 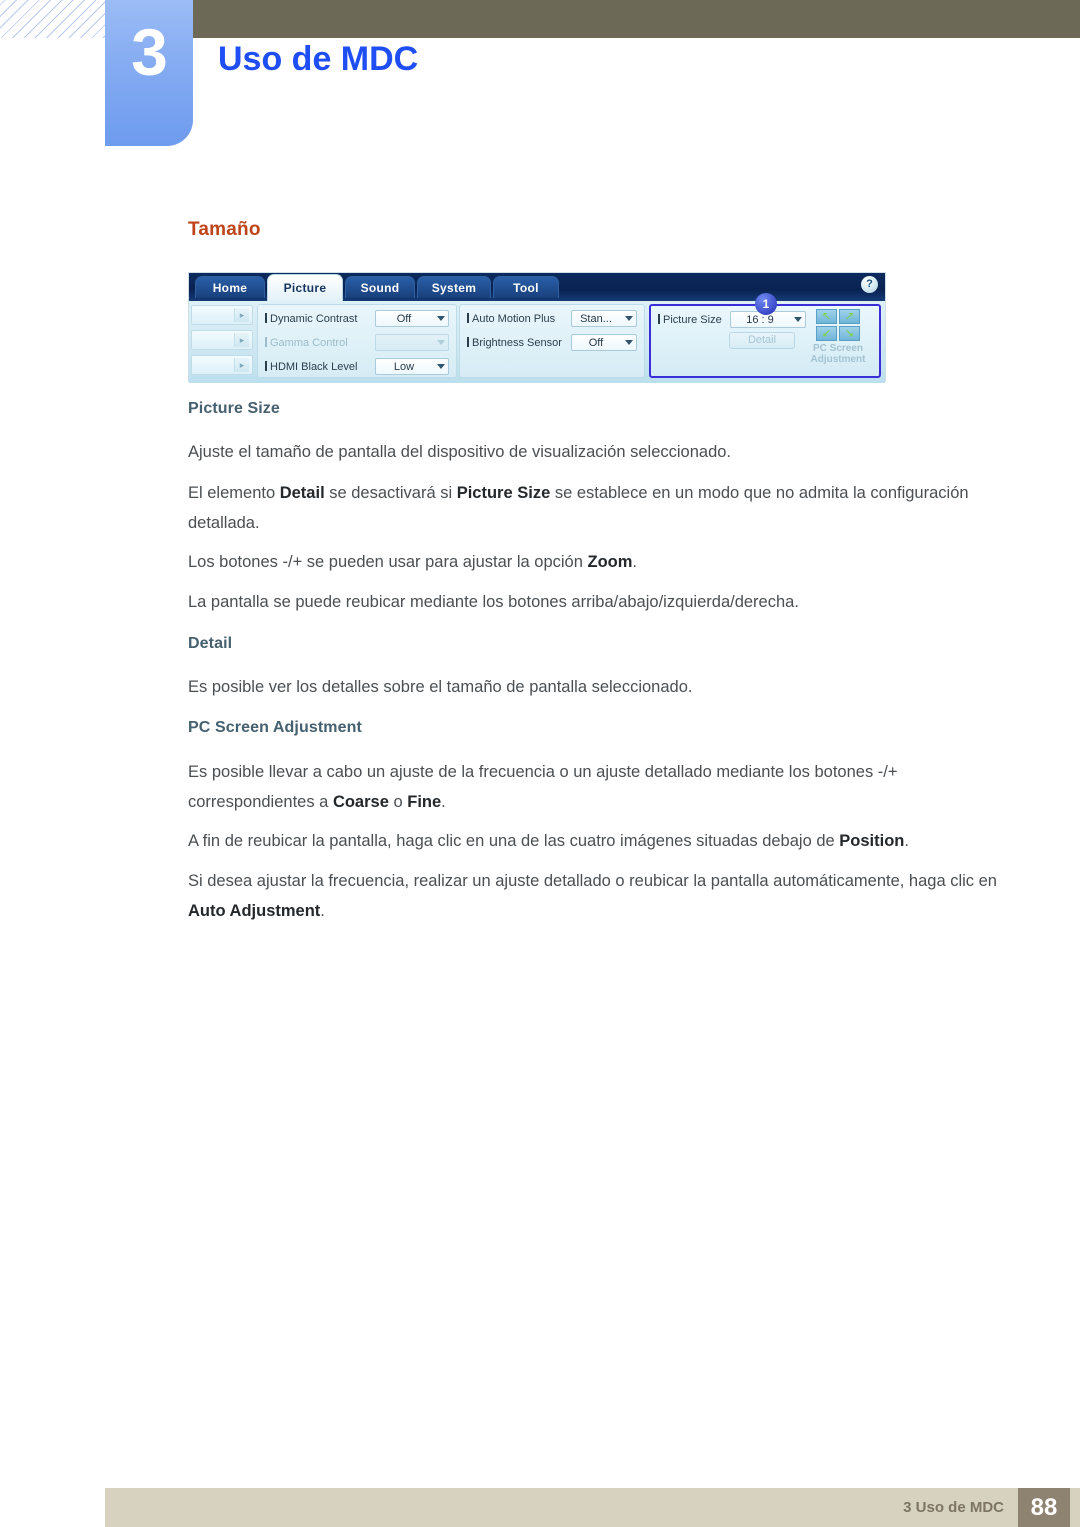 What do you see at coordinates (404, 367) in the screenshot?
I see `combo-value-hdmi-black-level: Low` at bounding box center [404, 367].